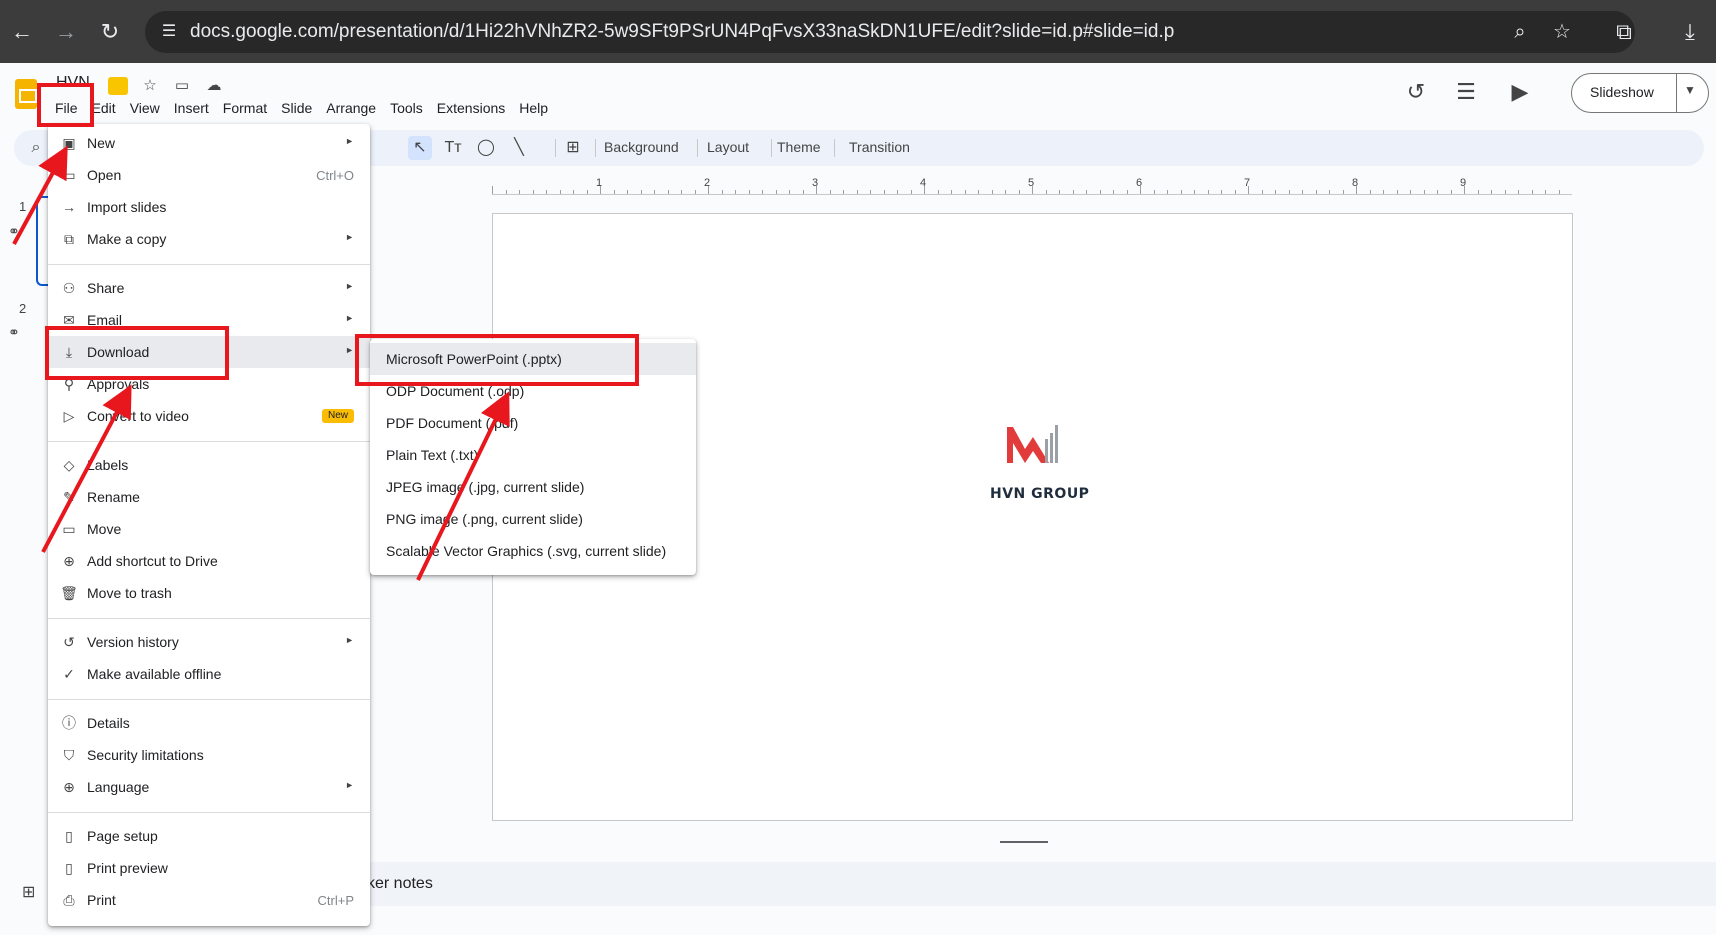  I want to click on menu-item-add-shortcut: ⊕ Add shortcut to Drive, so click(209, 561).